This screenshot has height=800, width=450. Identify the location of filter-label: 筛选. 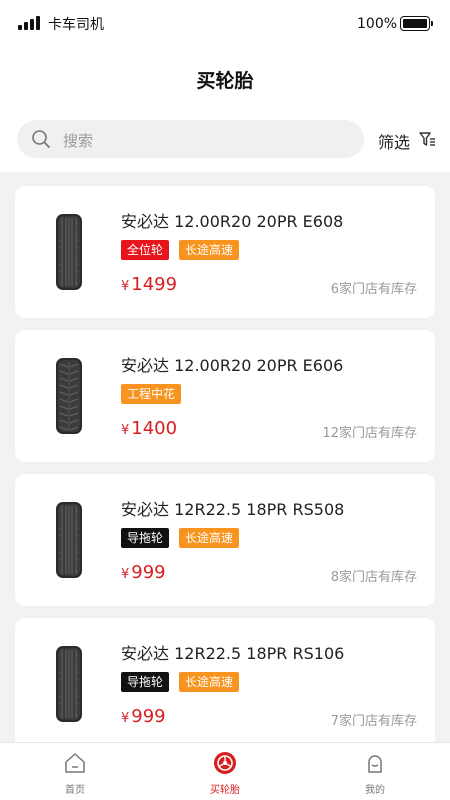
(394, 142).